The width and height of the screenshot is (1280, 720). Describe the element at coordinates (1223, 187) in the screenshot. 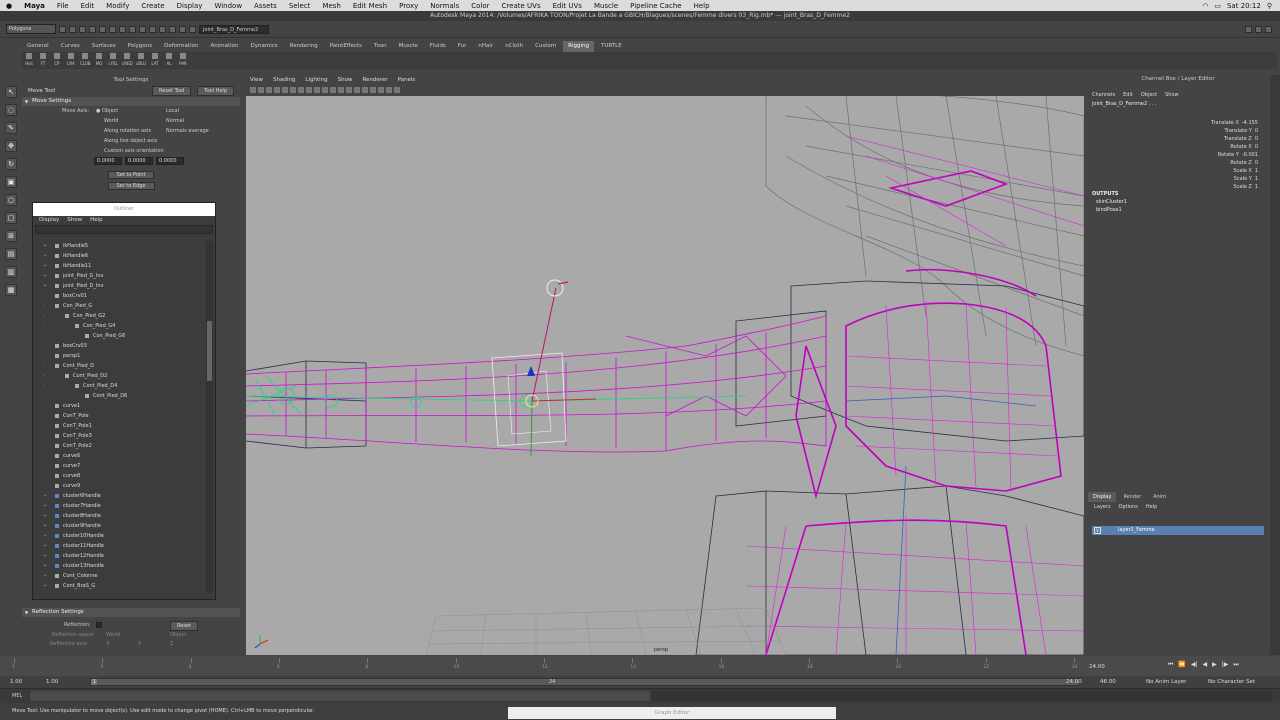

I see `channel-attribute-row: Scale Z1` at that location.